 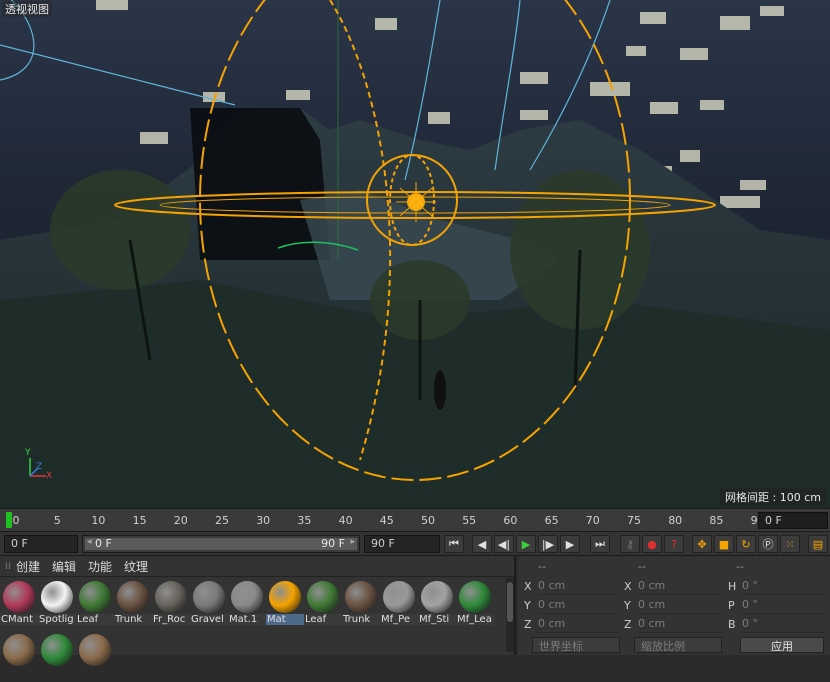 I want to click on material-label: Mat.1, so click(x=247, y=619).